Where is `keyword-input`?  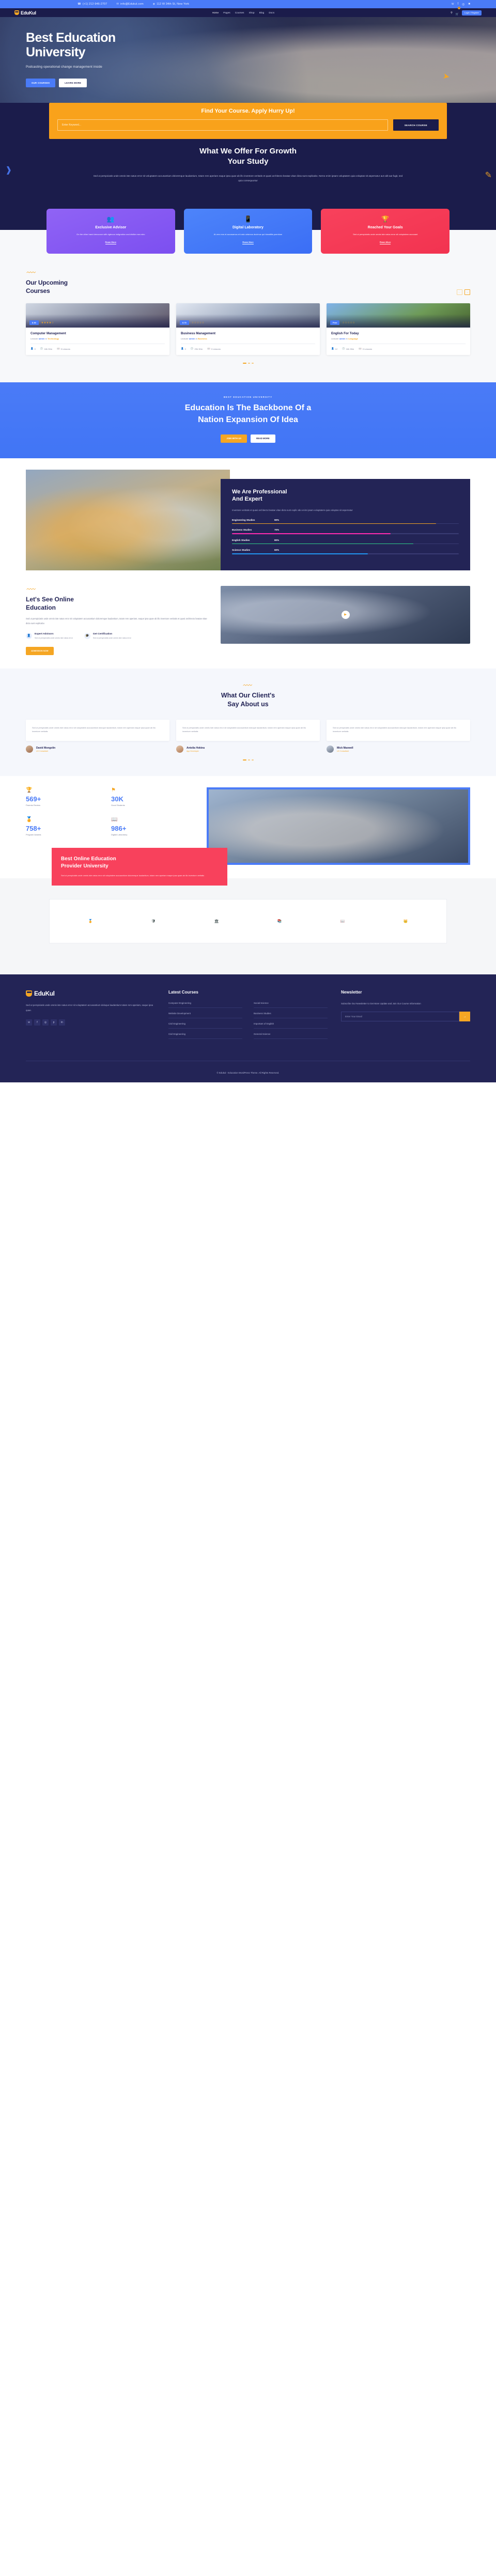 keyword-input is located at coordinates (223, 125).